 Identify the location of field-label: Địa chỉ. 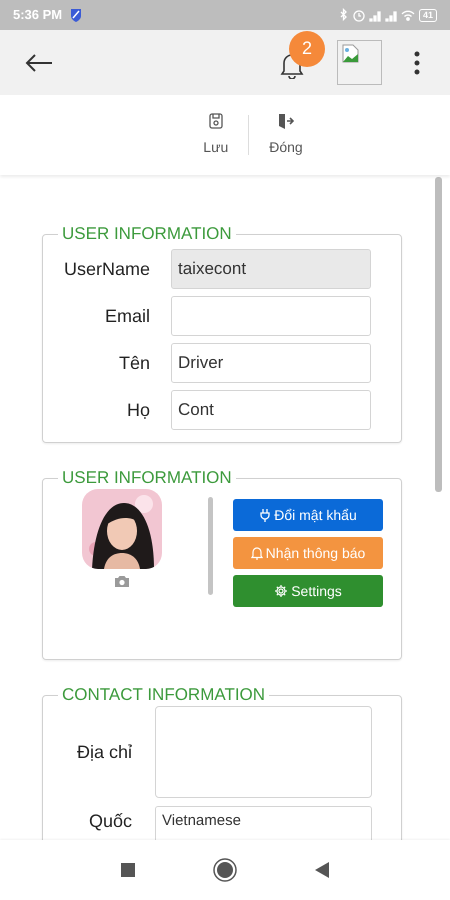
(104, 752).